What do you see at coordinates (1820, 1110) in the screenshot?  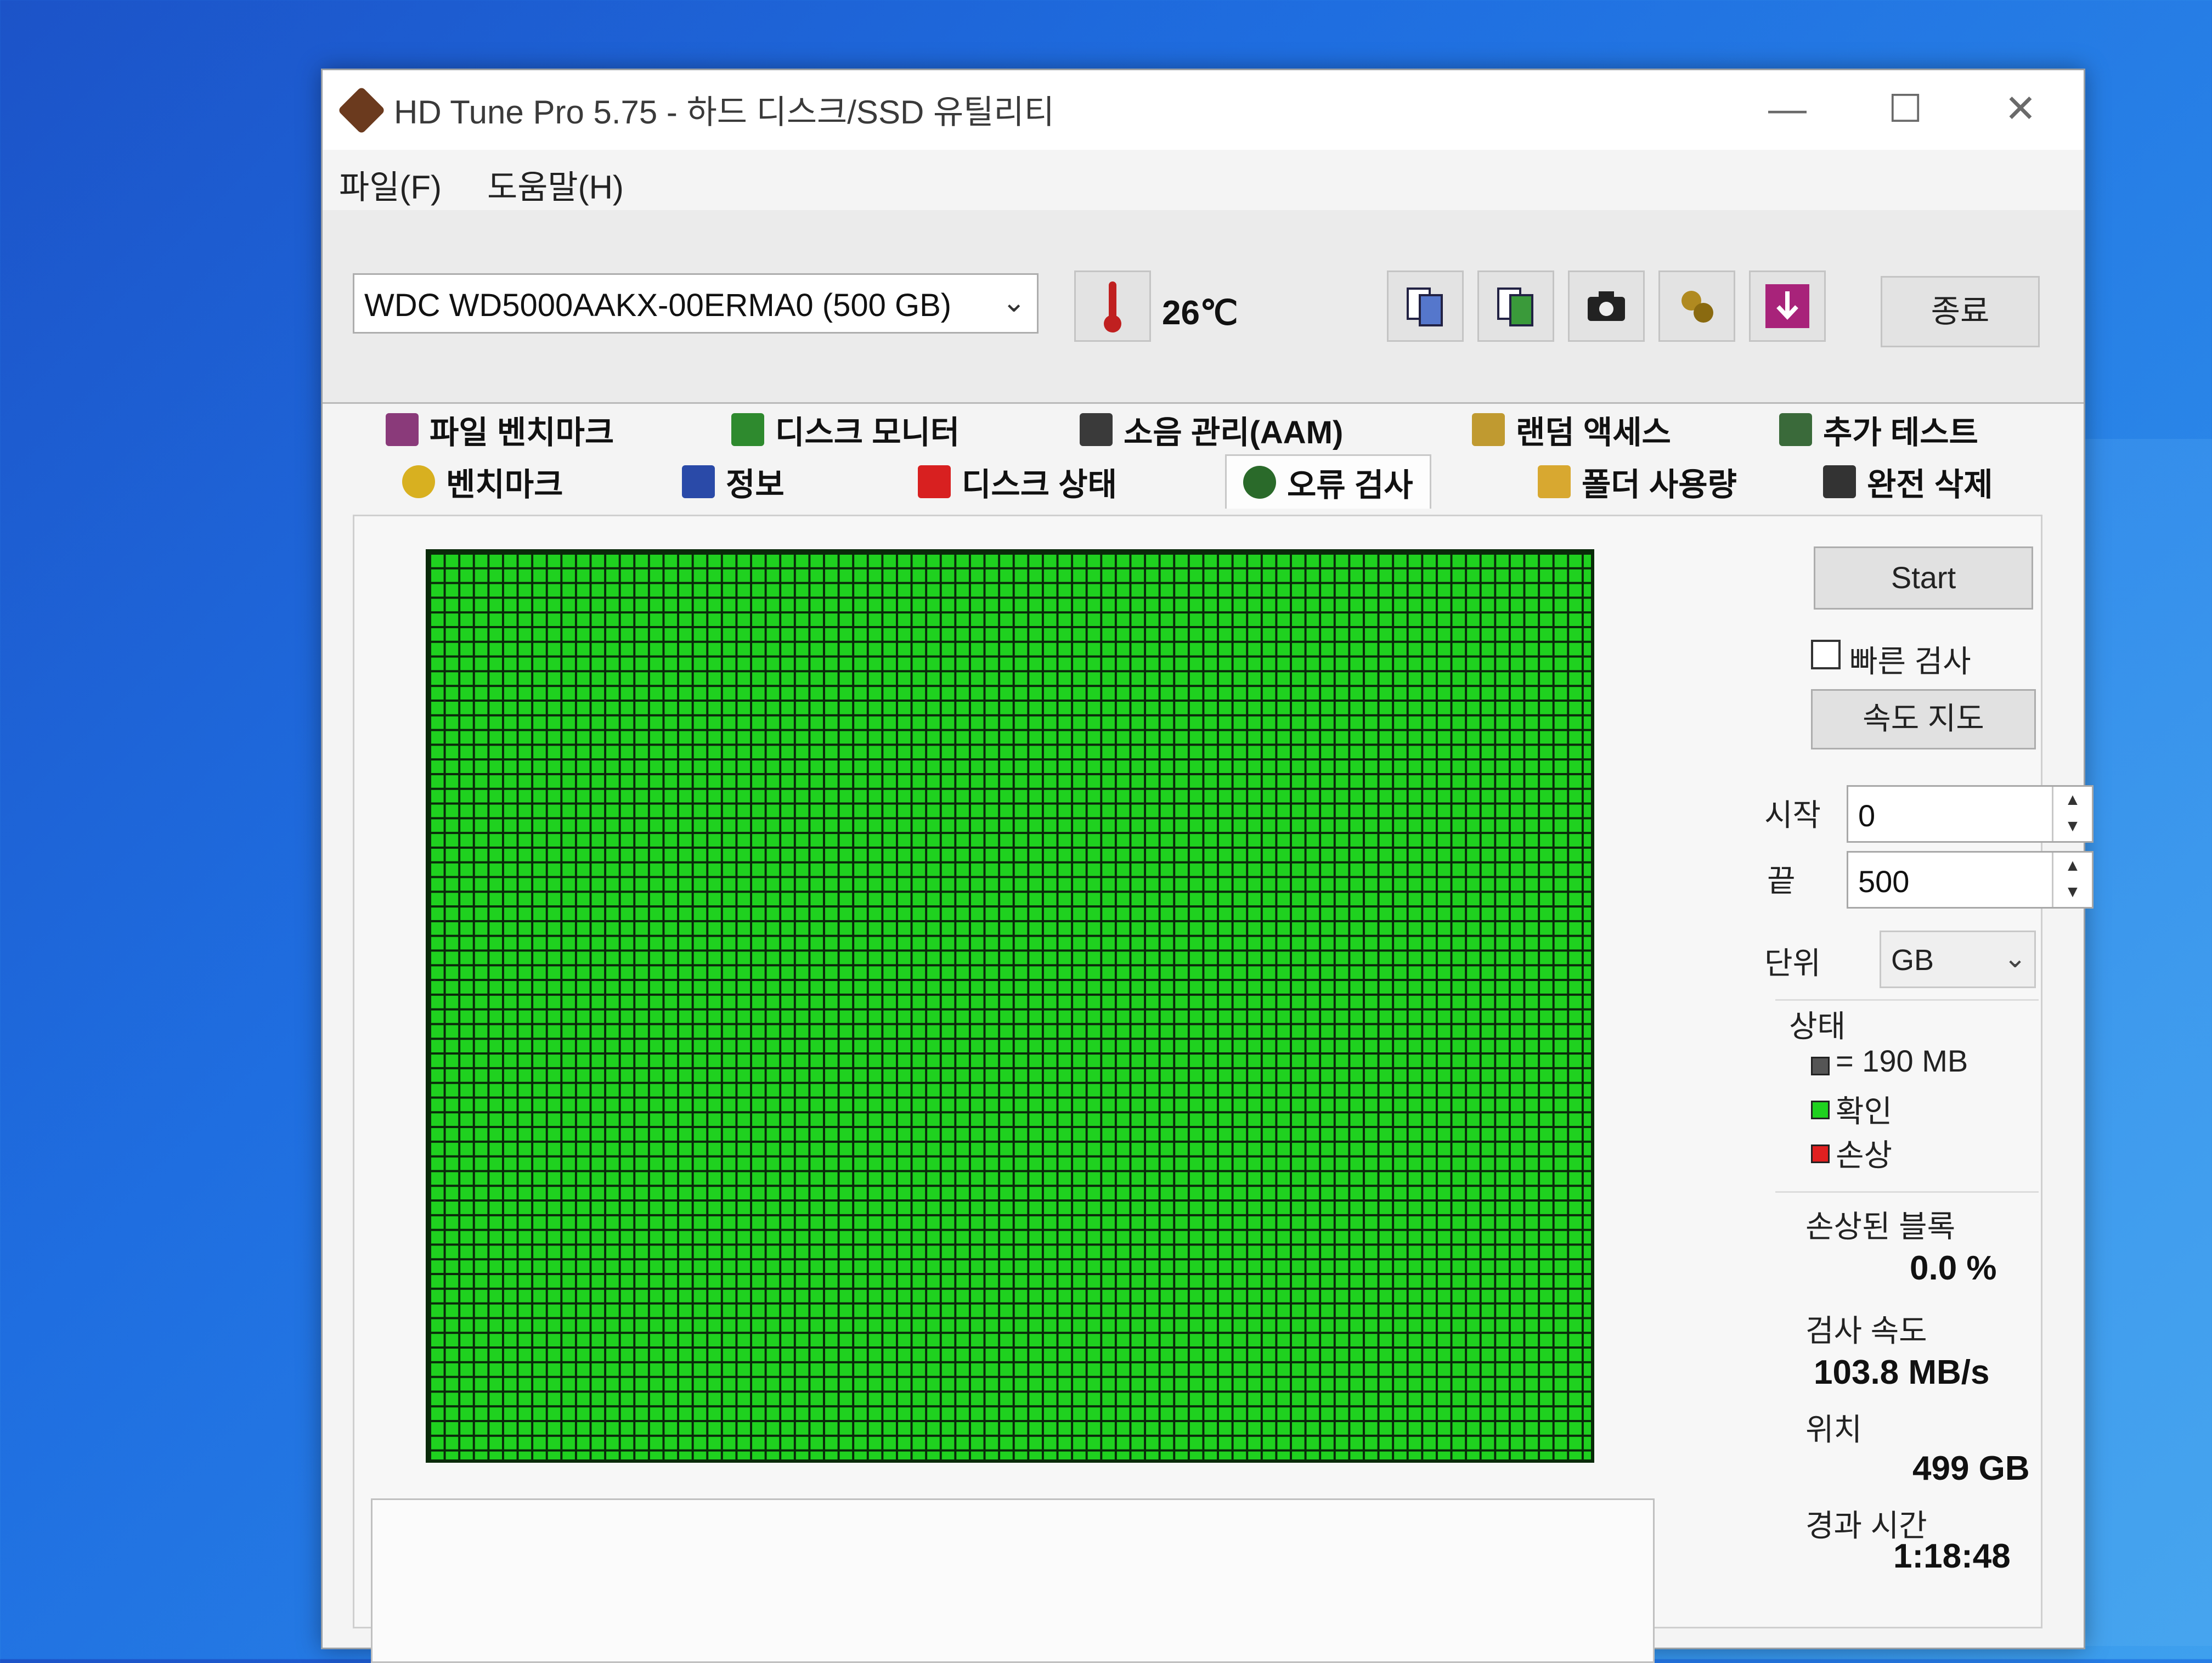 I see `legend-ok-swatch` at bounding box center [1820, 1110].